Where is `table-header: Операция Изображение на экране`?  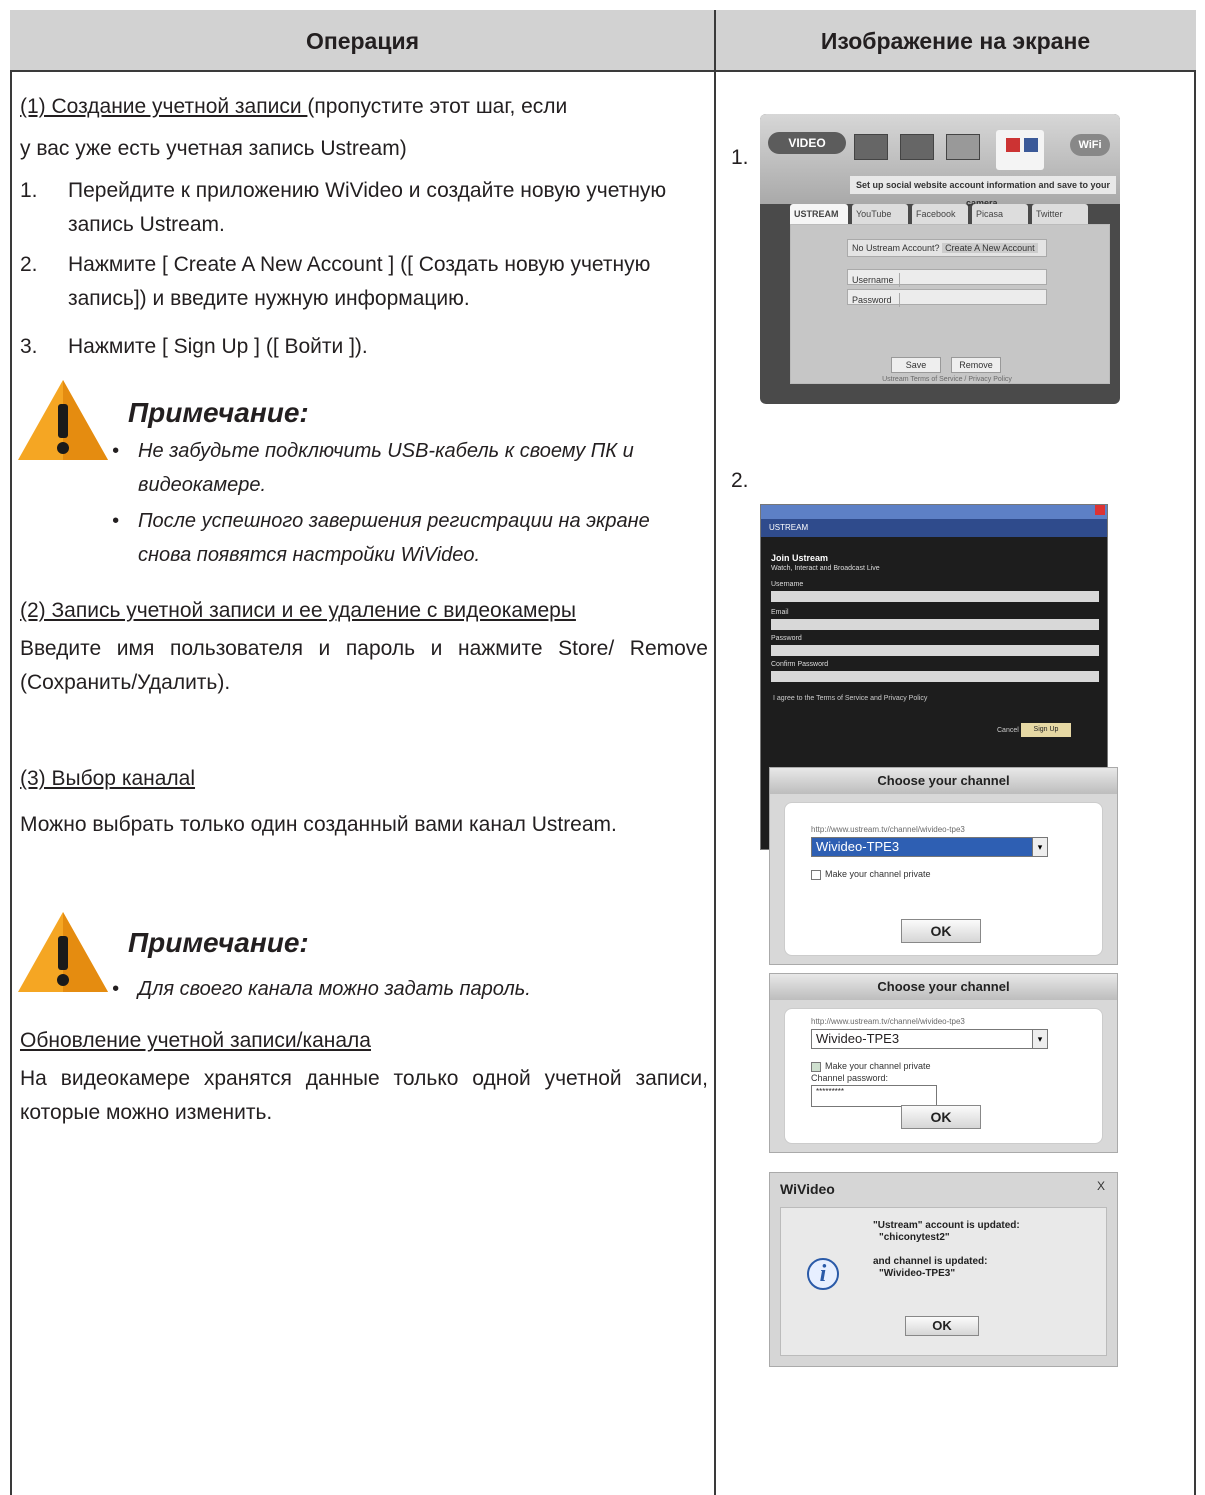 table-header: Операция Изображение на экране is located at coordinates (603, 41).